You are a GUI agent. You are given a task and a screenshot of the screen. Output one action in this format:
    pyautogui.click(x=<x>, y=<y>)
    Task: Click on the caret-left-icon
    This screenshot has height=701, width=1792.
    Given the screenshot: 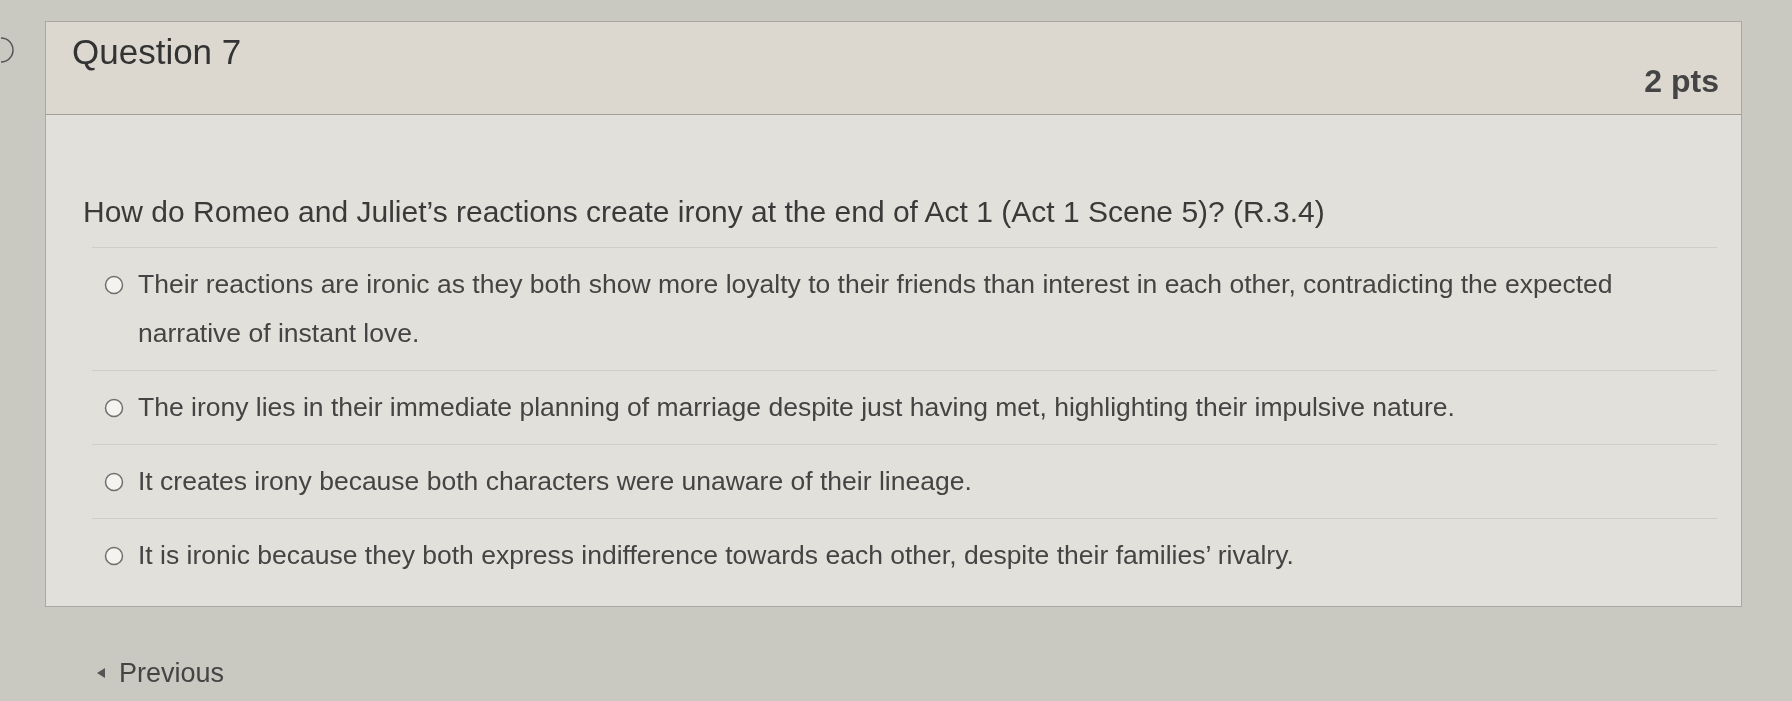 What is the action you would take?
    pyautogui.click(x=101, y=673)
    